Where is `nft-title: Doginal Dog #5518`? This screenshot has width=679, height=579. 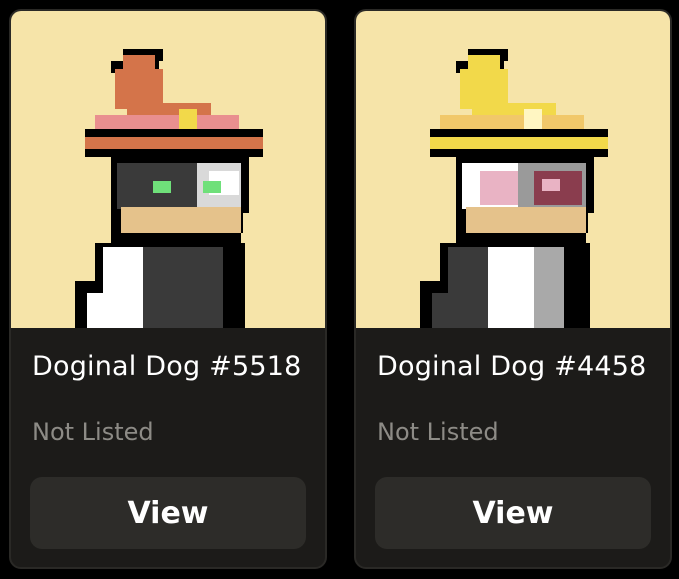
nft-title: Doginal Dog #5518 is located at coordinates (167, 366).